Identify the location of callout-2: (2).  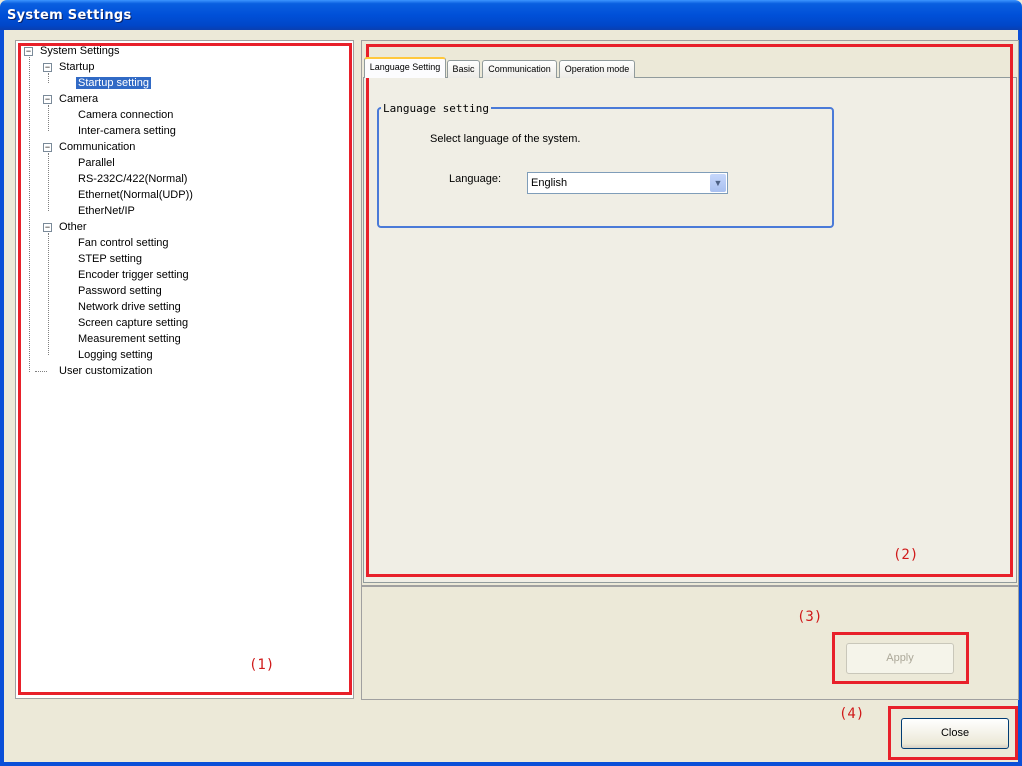
(906, 555).